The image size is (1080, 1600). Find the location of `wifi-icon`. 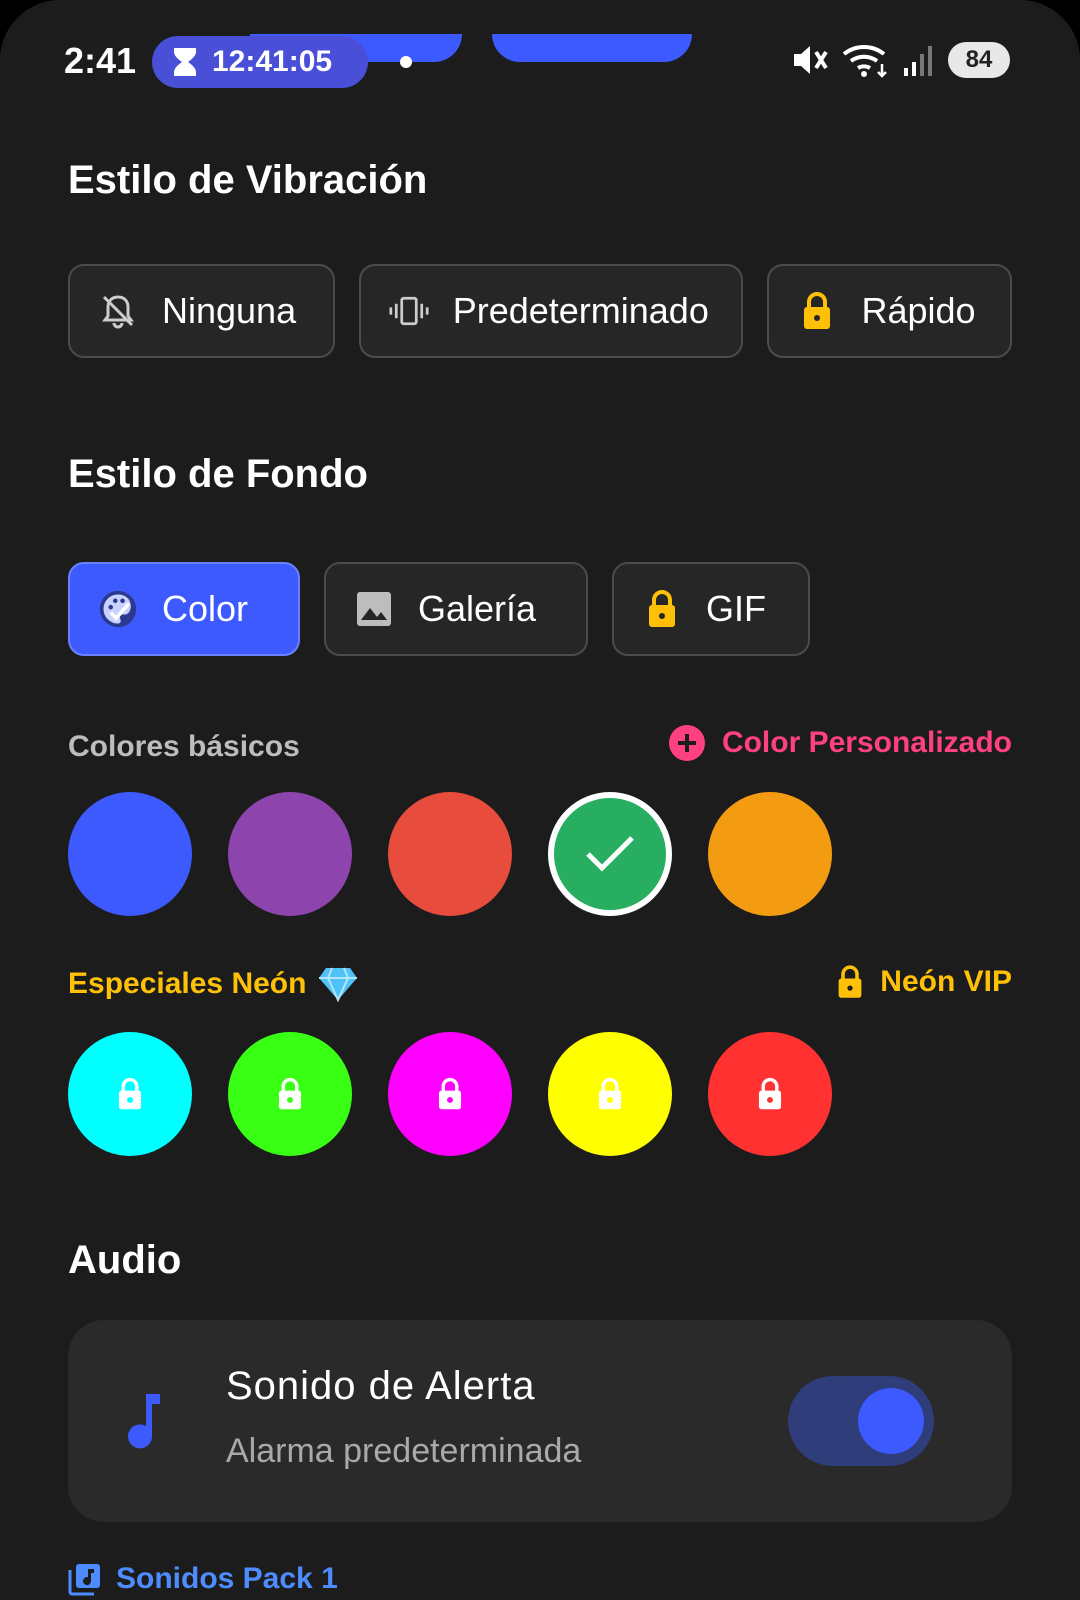

wifi-icon is located at coordinates (864, 61).